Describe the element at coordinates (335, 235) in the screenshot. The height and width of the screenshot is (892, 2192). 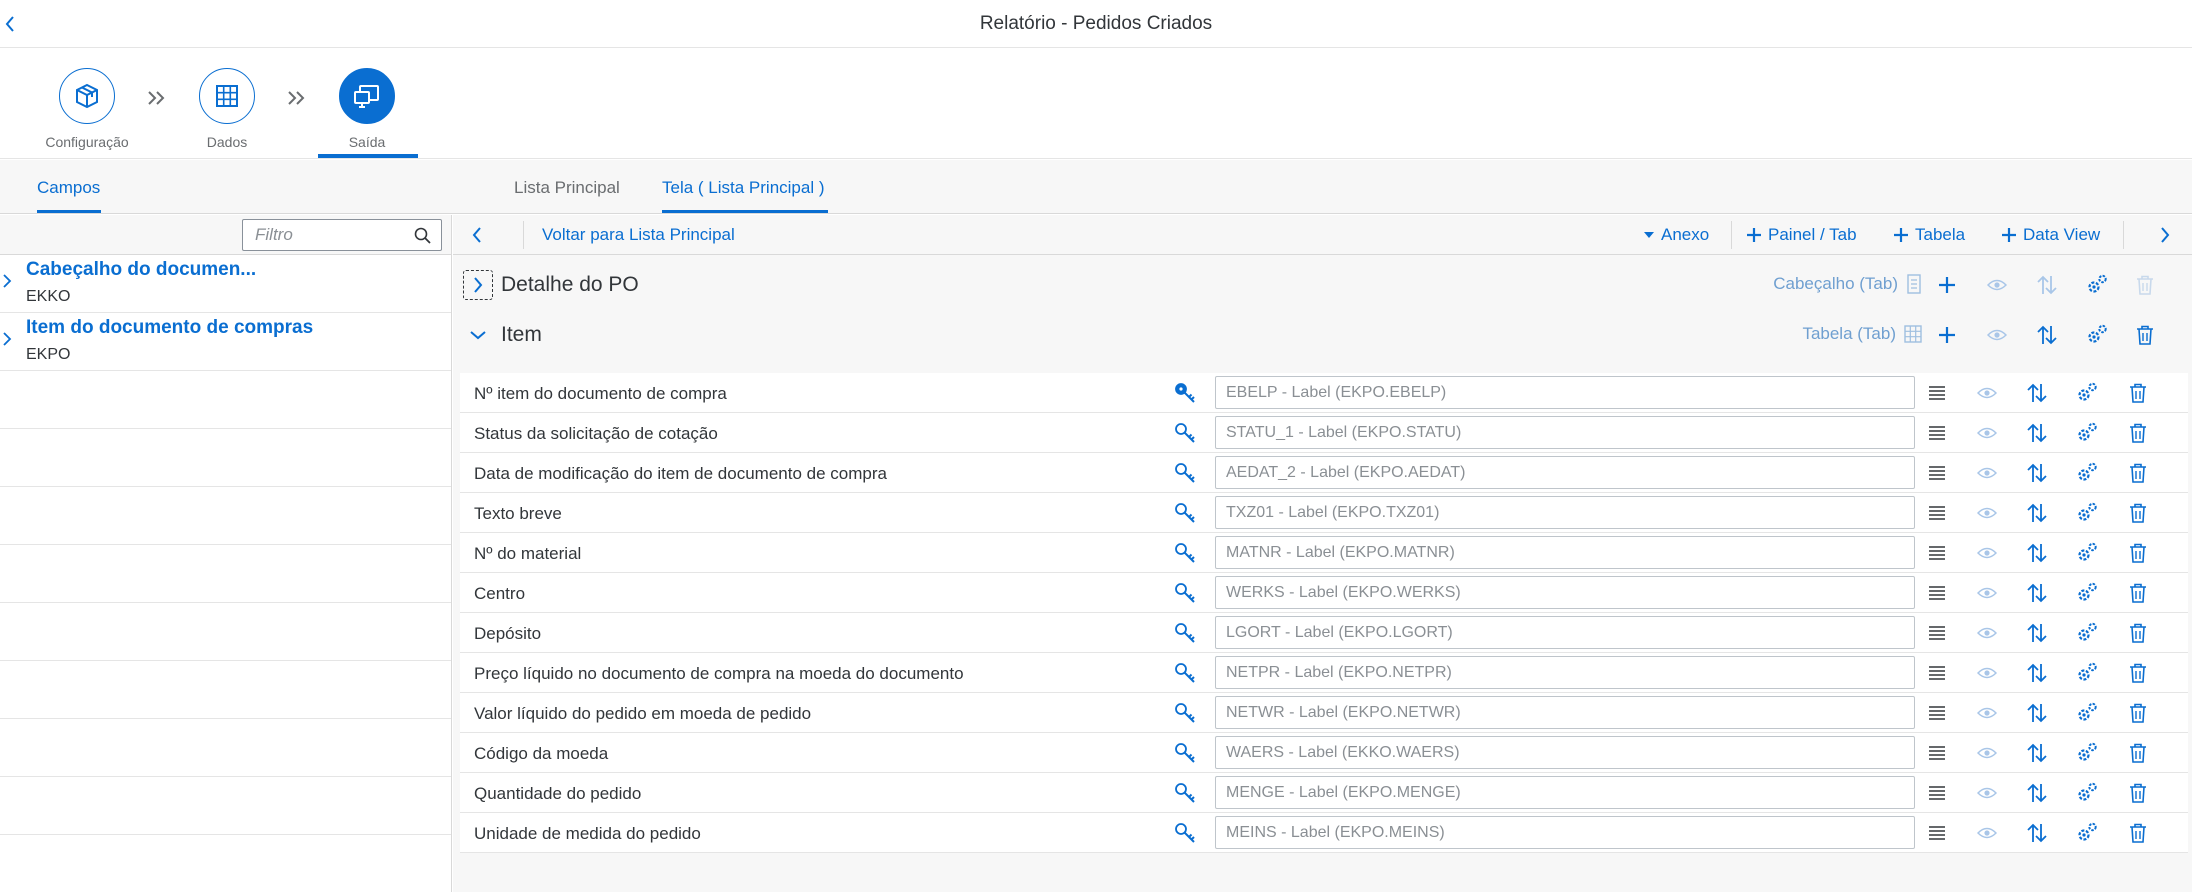
I see `filter-input` at that location.